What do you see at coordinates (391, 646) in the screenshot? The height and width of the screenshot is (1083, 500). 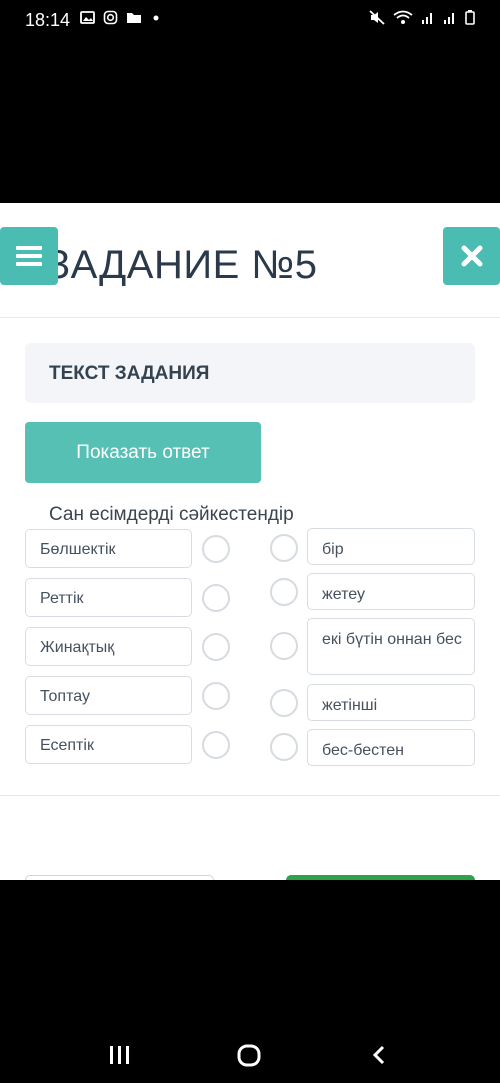 I see `right-item: екі бүтін оннан бес` at bounding box center [391, 646].